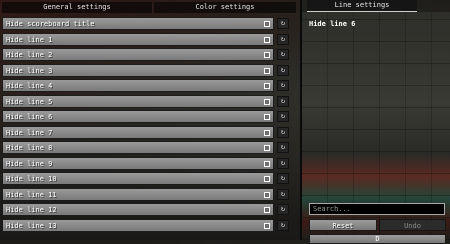 This screenshot has height=244, width=450. Describe the element at coordinates (138, 116) in the screenshot. I see `toggle-bar: Hide line 6` at that location.